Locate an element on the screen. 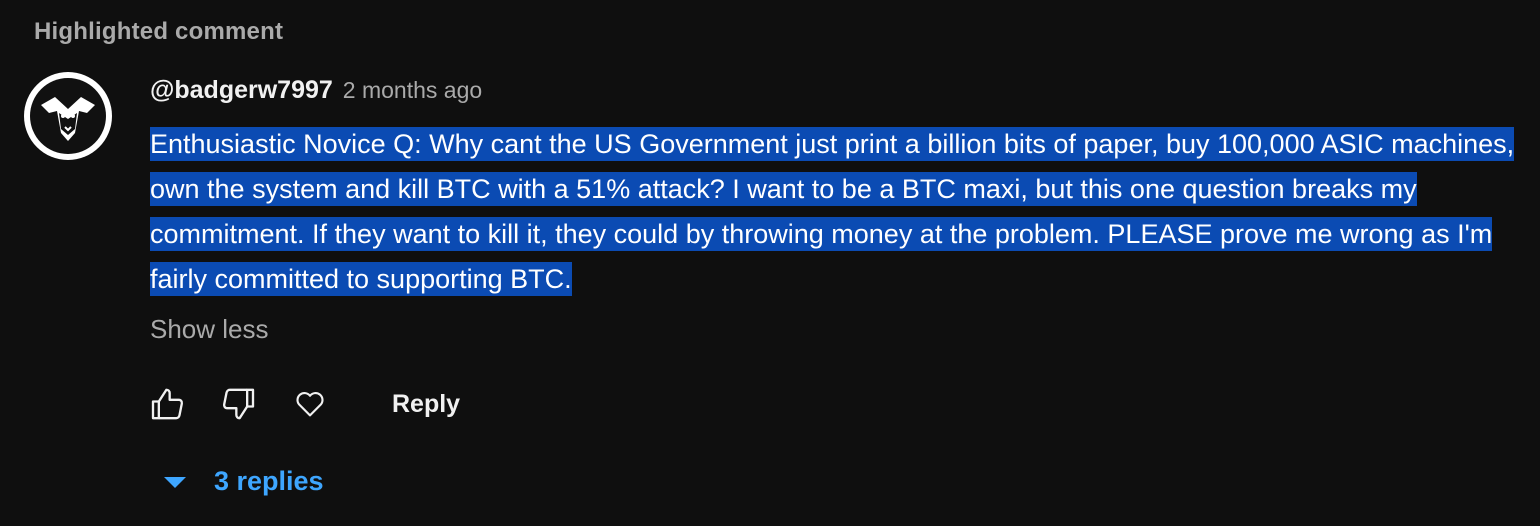 Image resolution: width=1540 pixels, height=526 pixels. badger-avatar-icon is located at coordinates (68, 116).